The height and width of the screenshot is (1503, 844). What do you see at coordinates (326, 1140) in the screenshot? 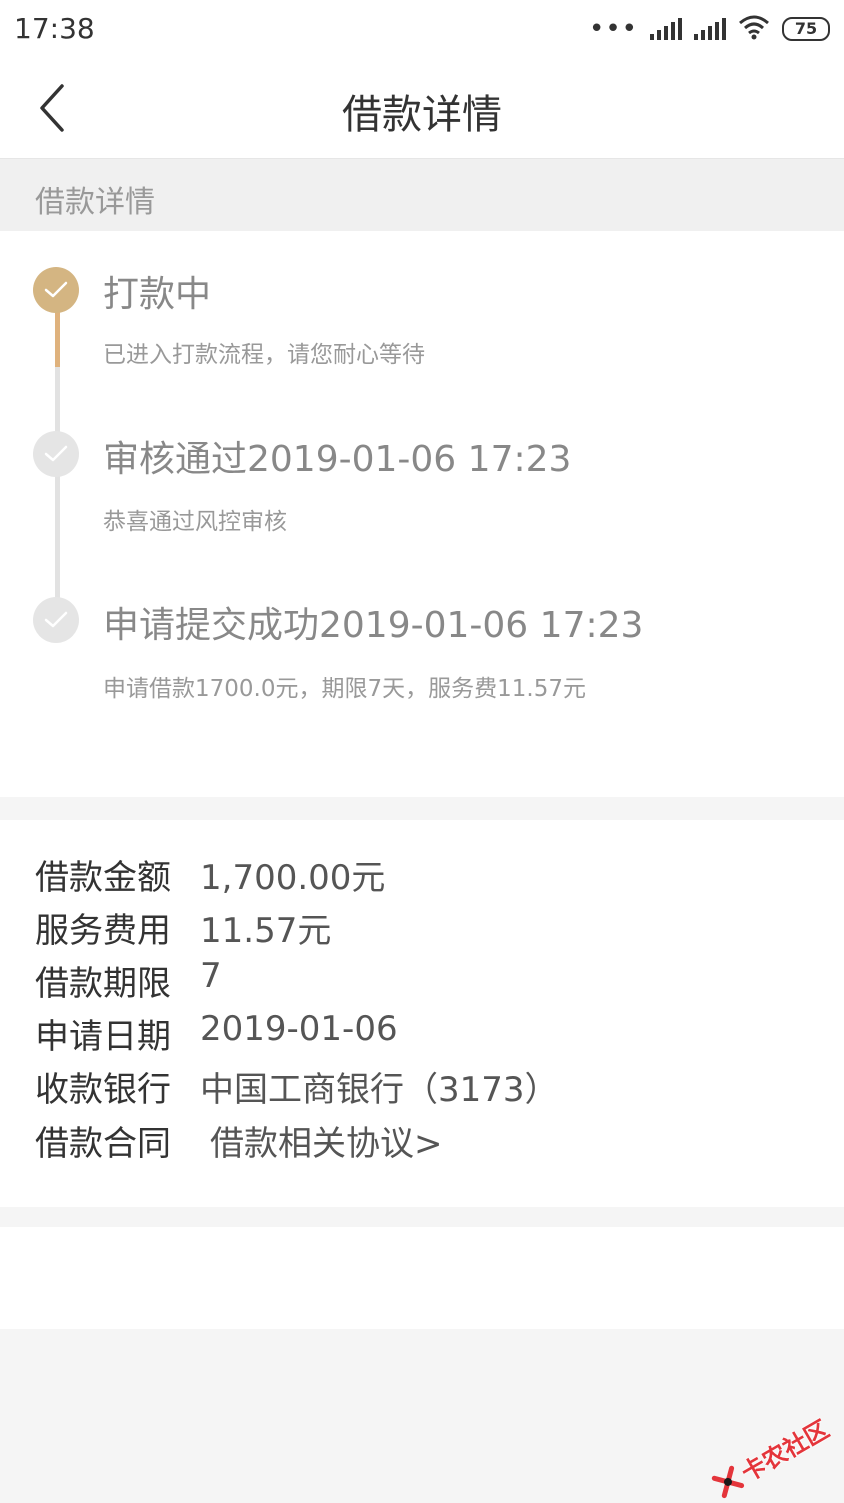
I see `contract-link: 借款相关协议>` at bounding box center [326, 1140].